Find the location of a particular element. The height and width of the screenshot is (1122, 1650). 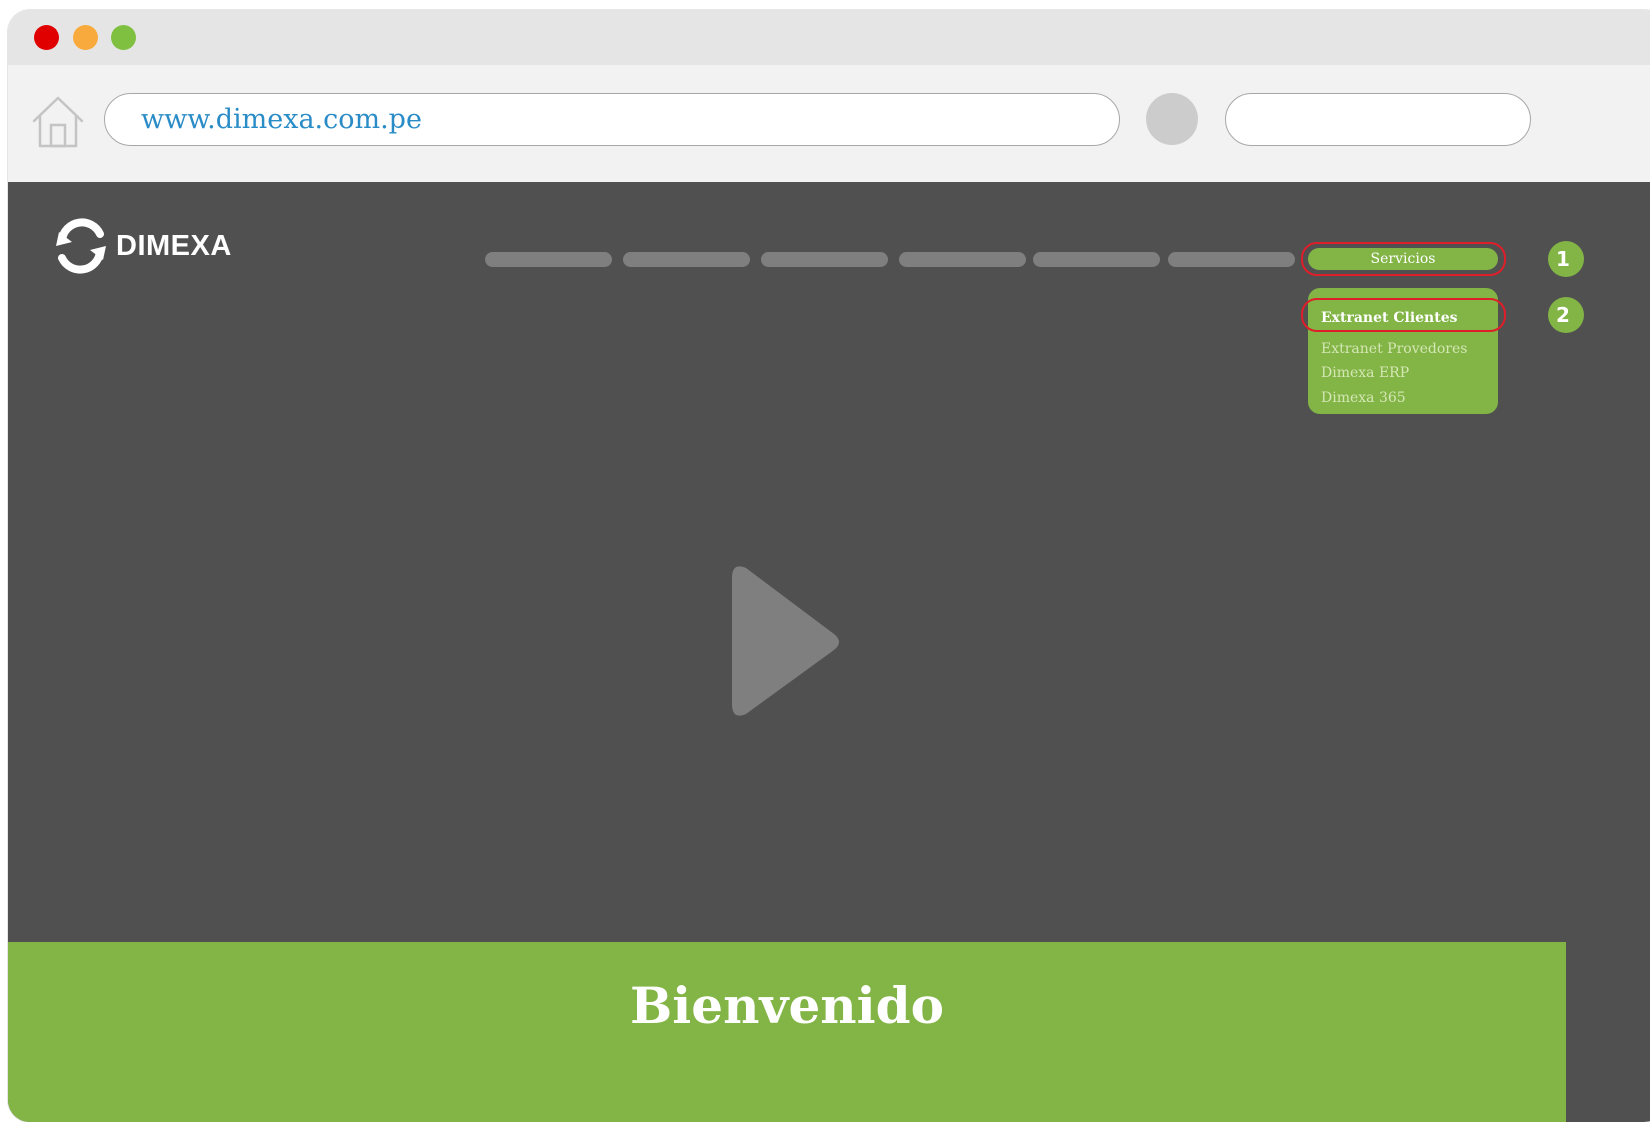

home-icon is located at coordinates (58, 122).